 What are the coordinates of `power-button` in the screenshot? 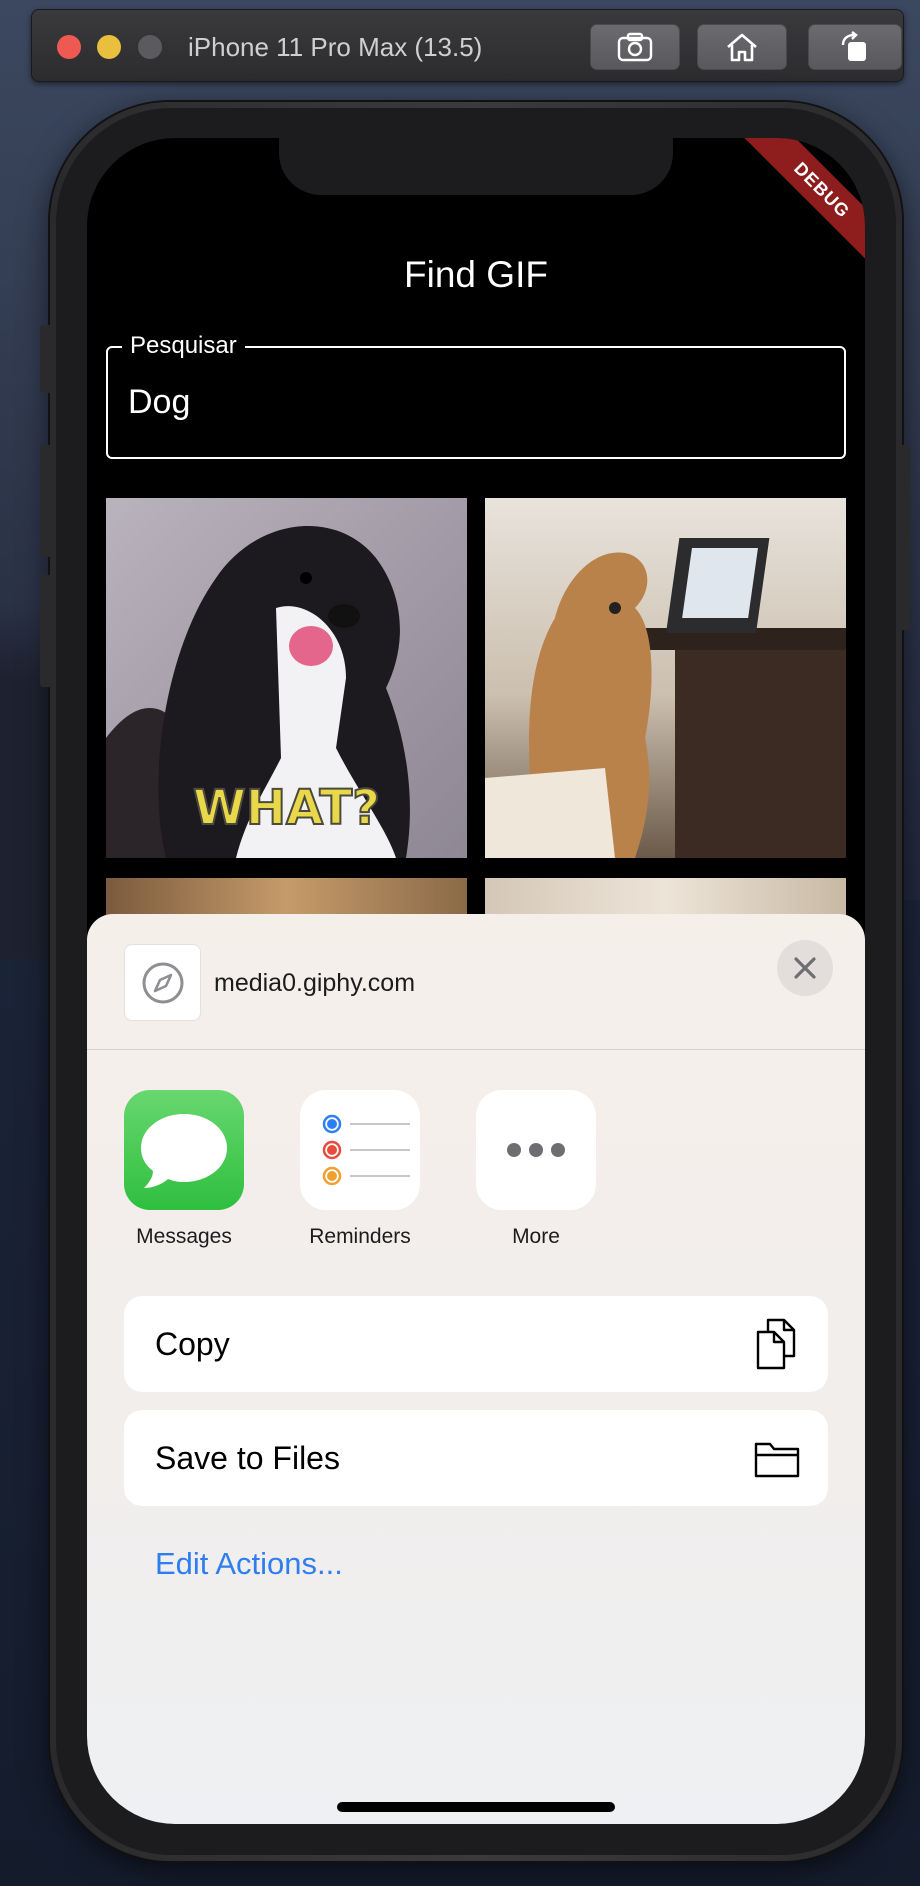 It's located at (904, 537).